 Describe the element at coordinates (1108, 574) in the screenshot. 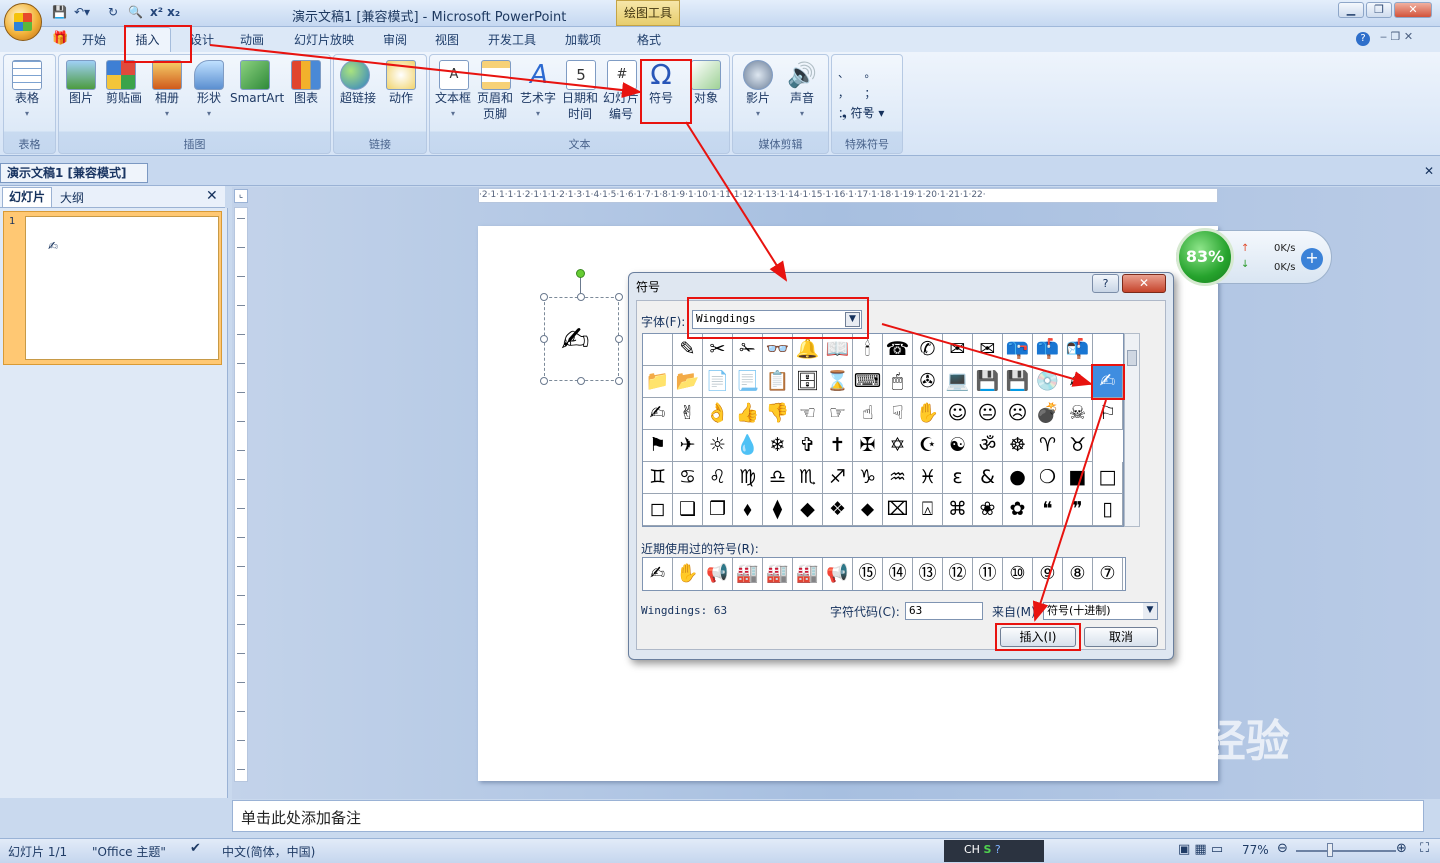

I see `recent-symbol-cell: ⑦` at that location.